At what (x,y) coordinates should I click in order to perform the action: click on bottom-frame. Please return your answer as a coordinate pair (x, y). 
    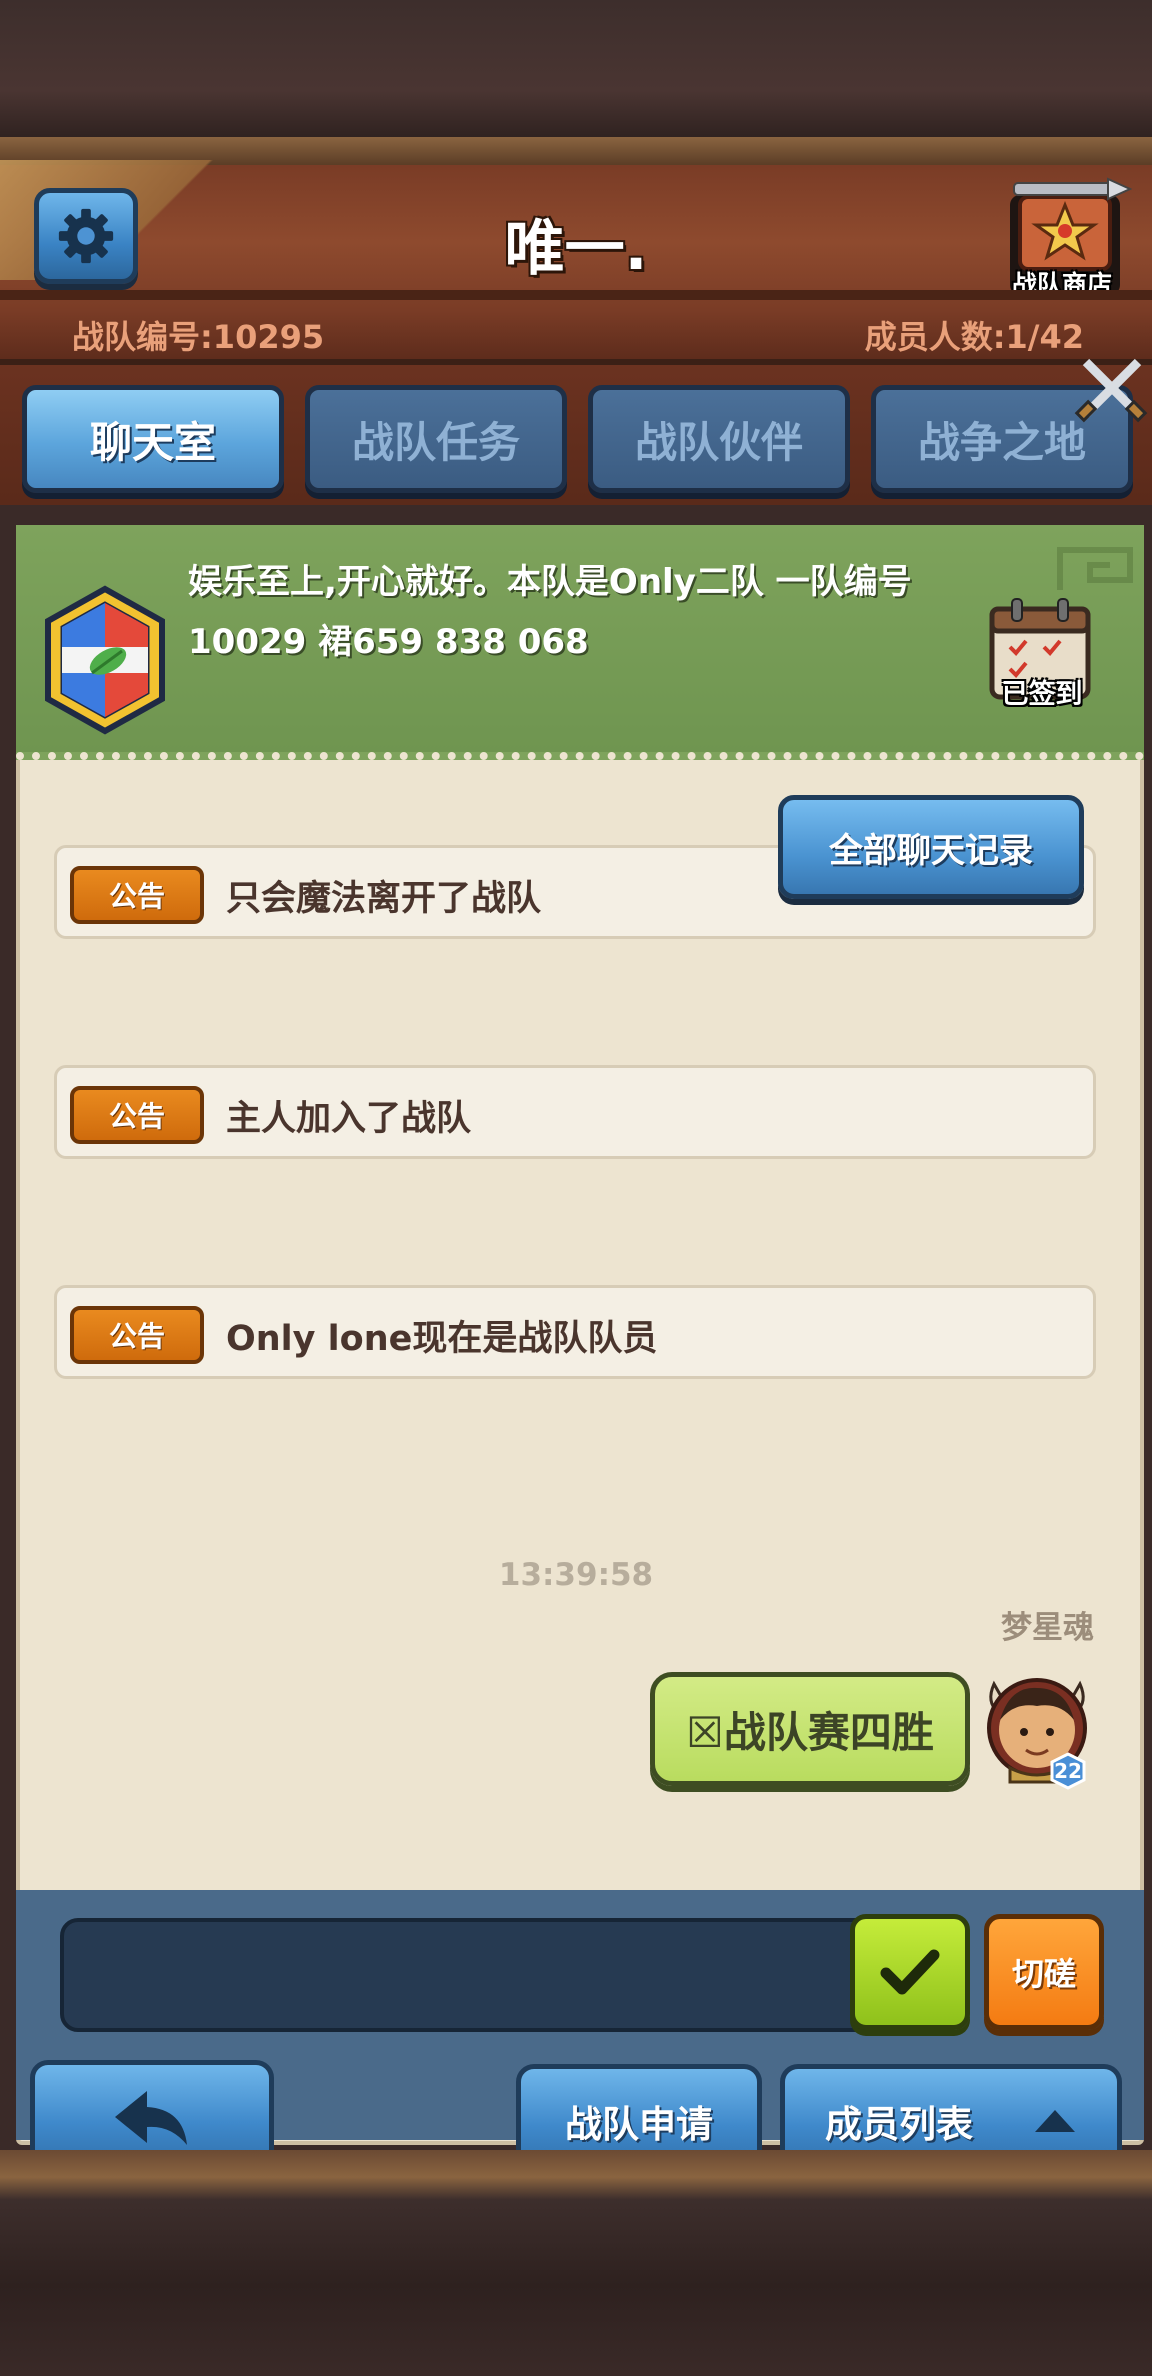
    Looking at the image, I should click on (576, 2263).